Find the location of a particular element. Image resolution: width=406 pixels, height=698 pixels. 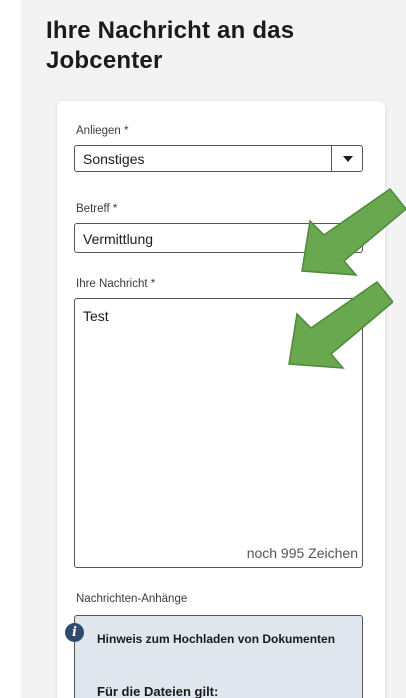

info-icon: i is located at coordinates (74, 632).